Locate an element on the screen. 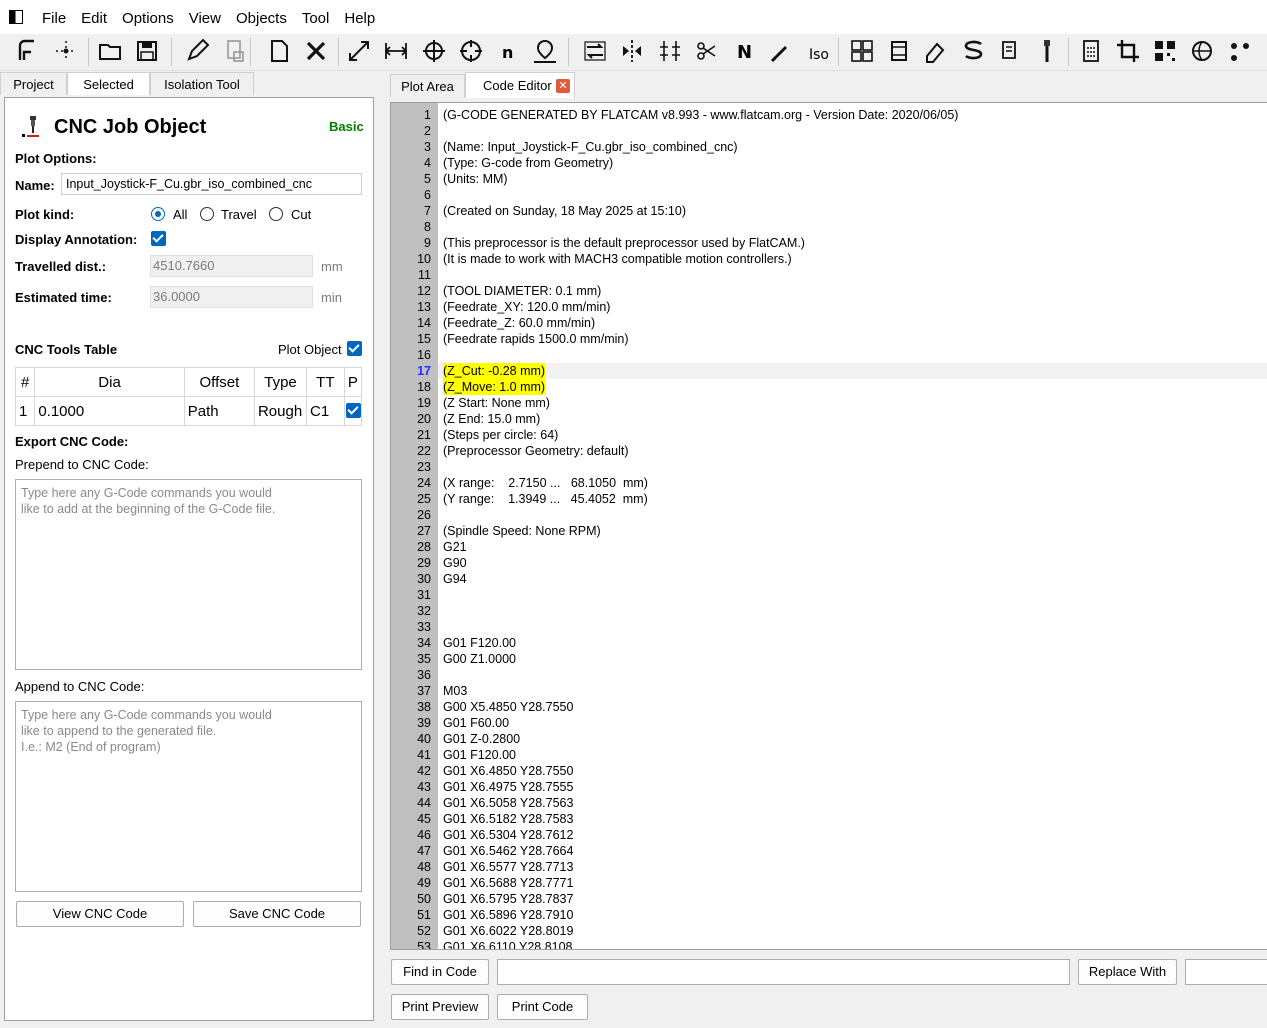 The image size is (1267, 1028). code-text: G01 X6.5577 Y28.7713 is located at coordinates (508, 867).